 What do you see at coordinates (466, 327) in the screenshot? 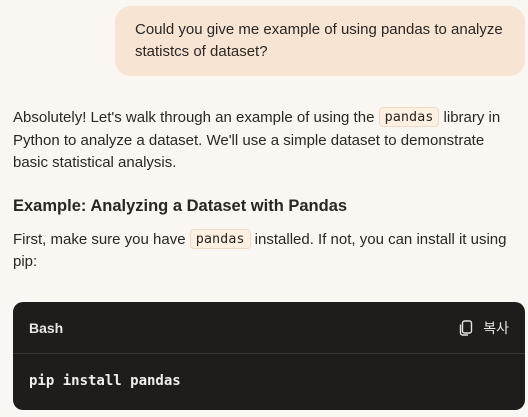
I see `copy-icon` at bounding box center [466, 327].